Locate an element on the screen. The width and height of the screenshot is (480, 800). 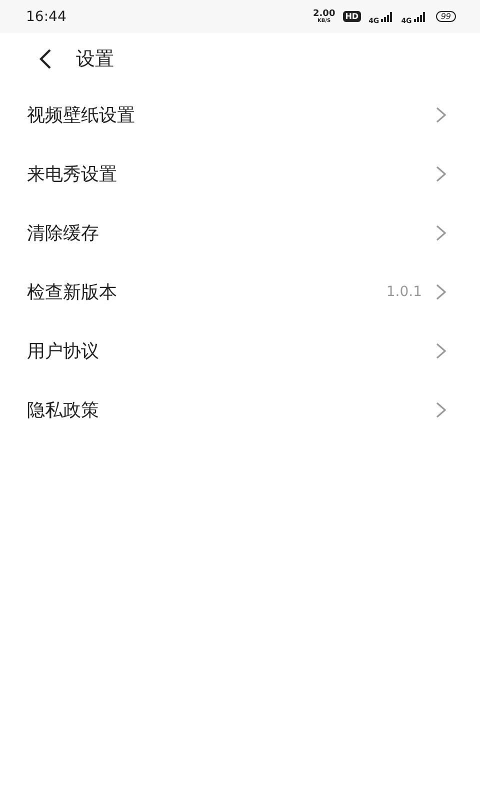
settings-item: 检查新版本 1.0.1 is located at coordinates (240, 291).